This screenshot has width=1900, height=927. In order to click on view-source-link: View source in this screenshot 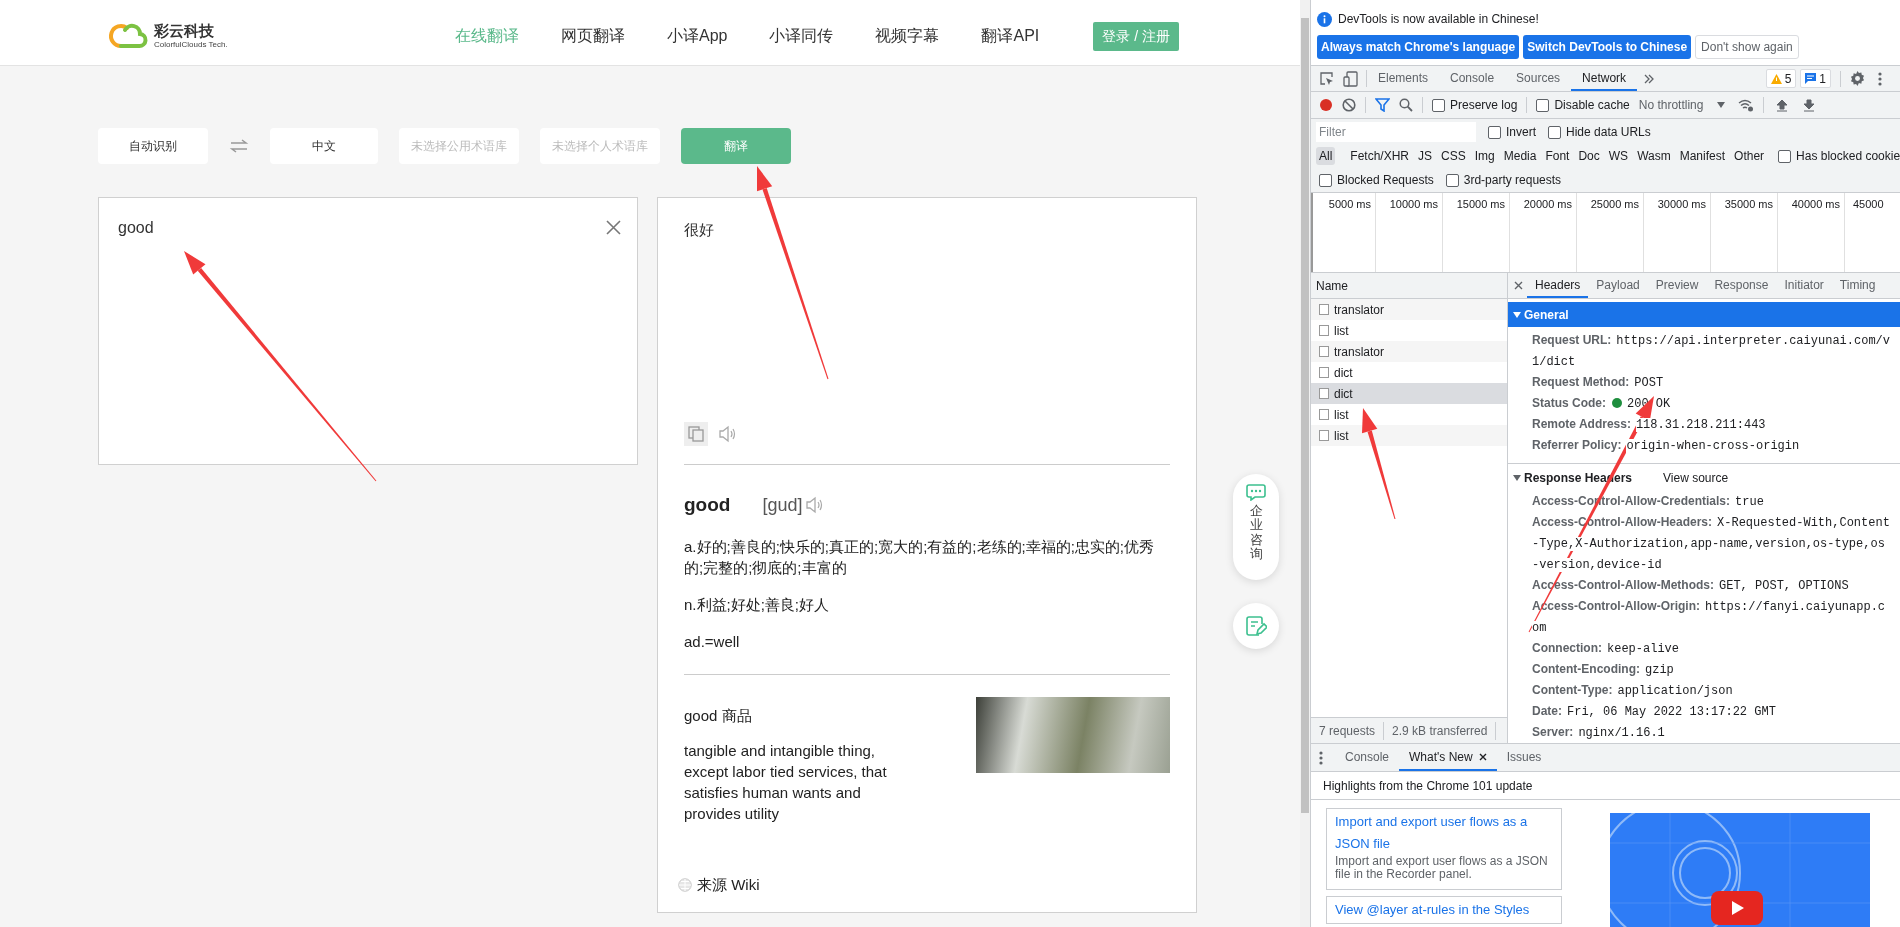, I will do `click(1696, 477)`.